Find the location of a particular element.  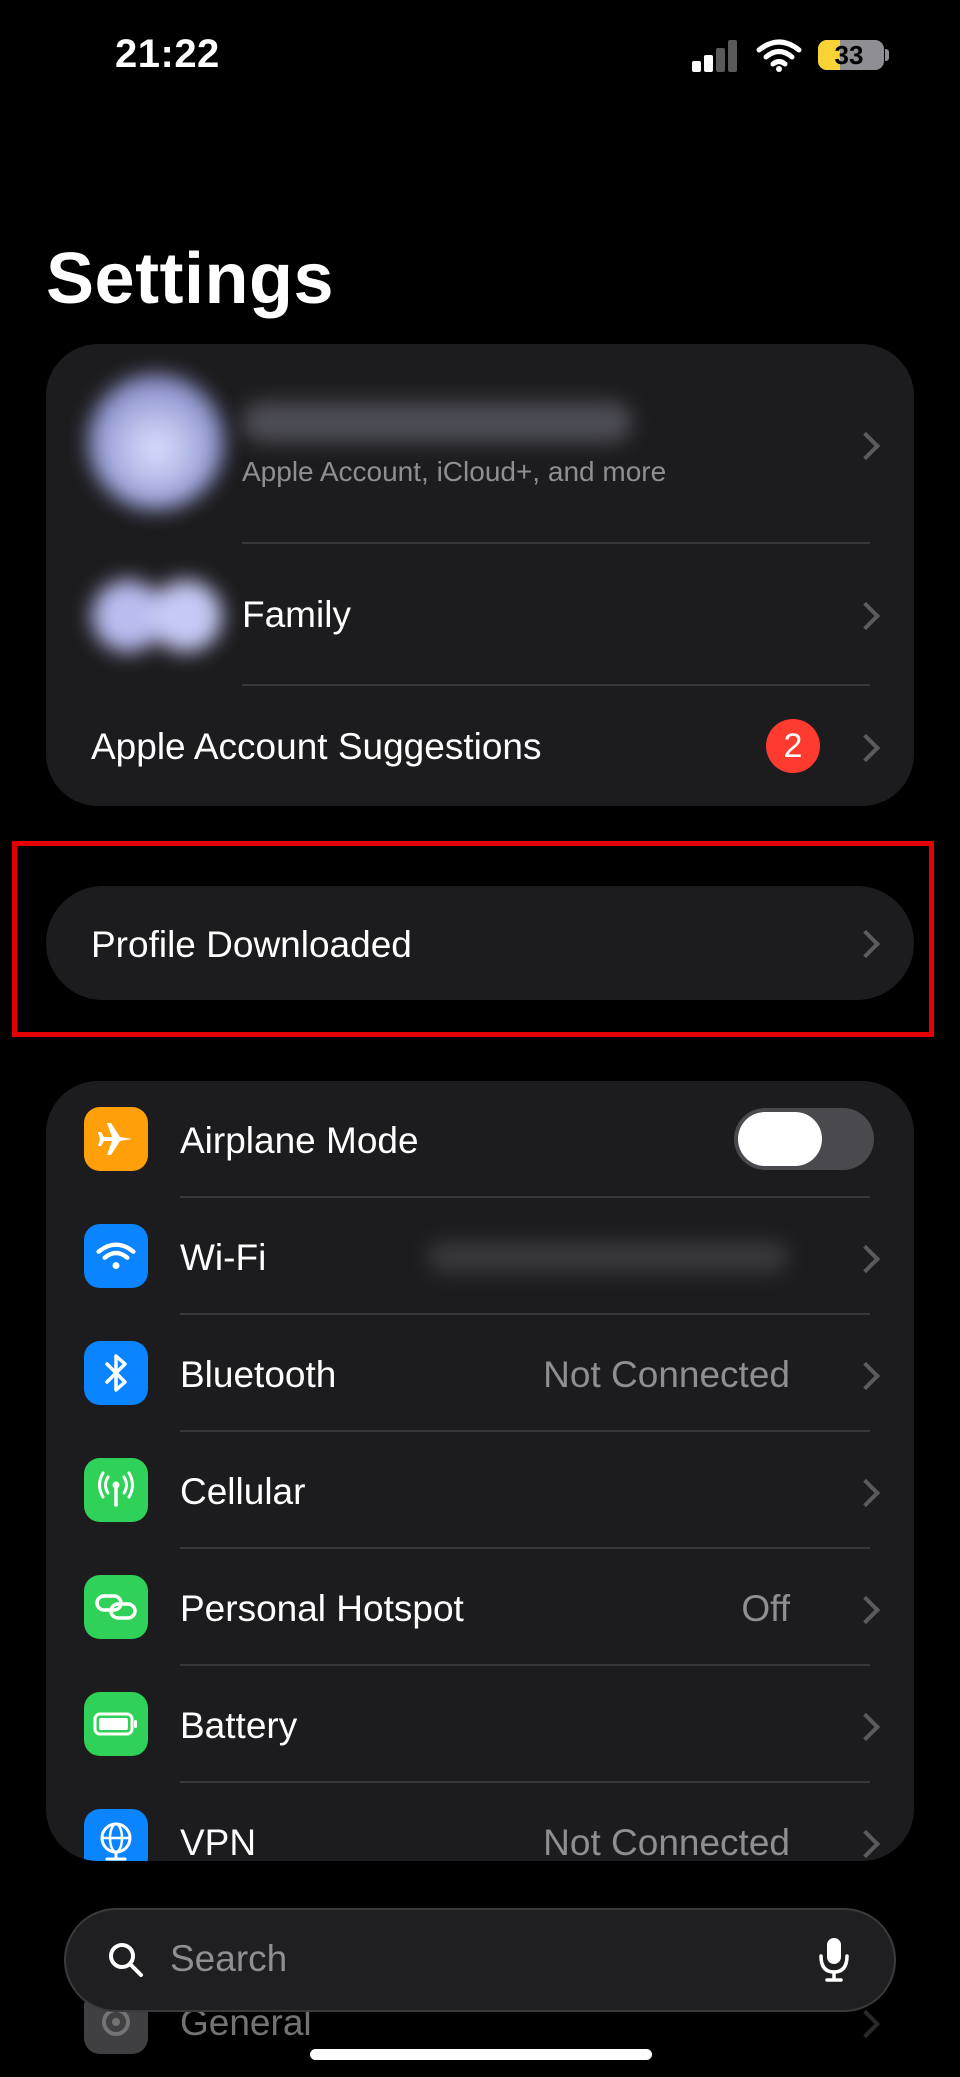

apple-account-row: Apple Account, iCloud+, and more is located at coordinates (480, 444).